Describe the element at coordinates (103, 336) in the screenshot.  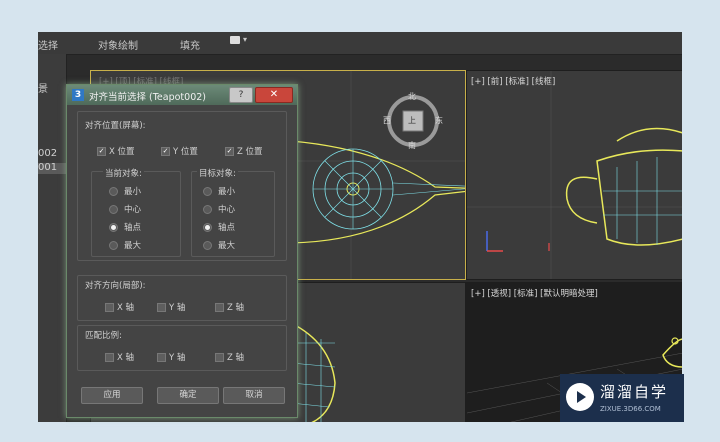
I see `match-scale-title: 匹配比例:` at that location.